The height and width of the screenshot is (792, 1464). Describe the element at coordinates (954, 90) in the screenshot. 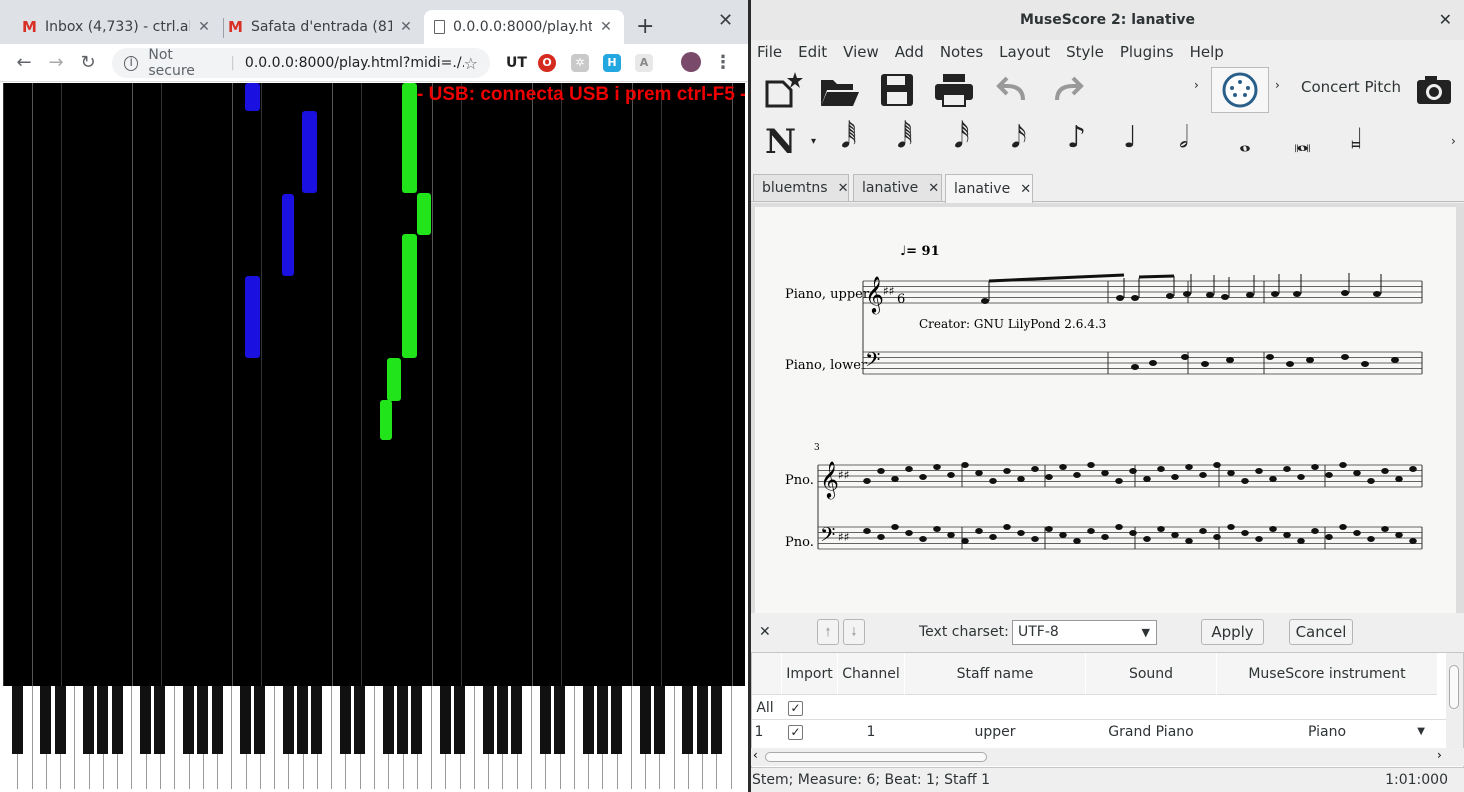

I see `print-icon` at that location.